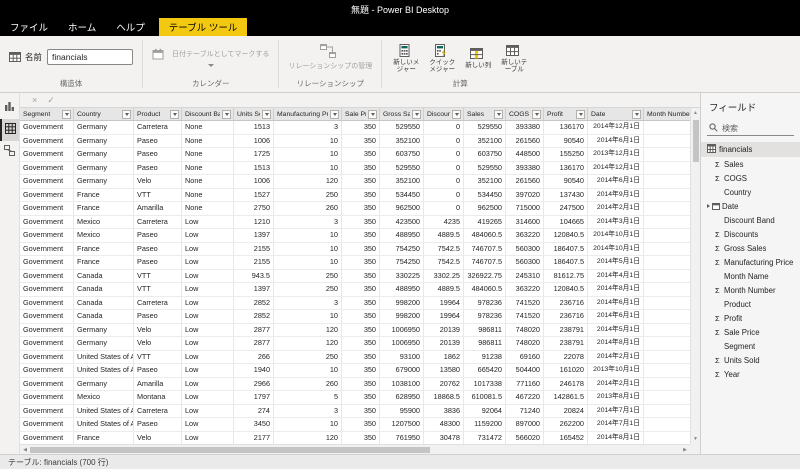 The width and height of the screenshot is (800, 469). What do you see at coordinates (750, 360) in the screenshot?
I see `field-item-units-sold: Σ Units Sold` at bounding box center [750, 360].